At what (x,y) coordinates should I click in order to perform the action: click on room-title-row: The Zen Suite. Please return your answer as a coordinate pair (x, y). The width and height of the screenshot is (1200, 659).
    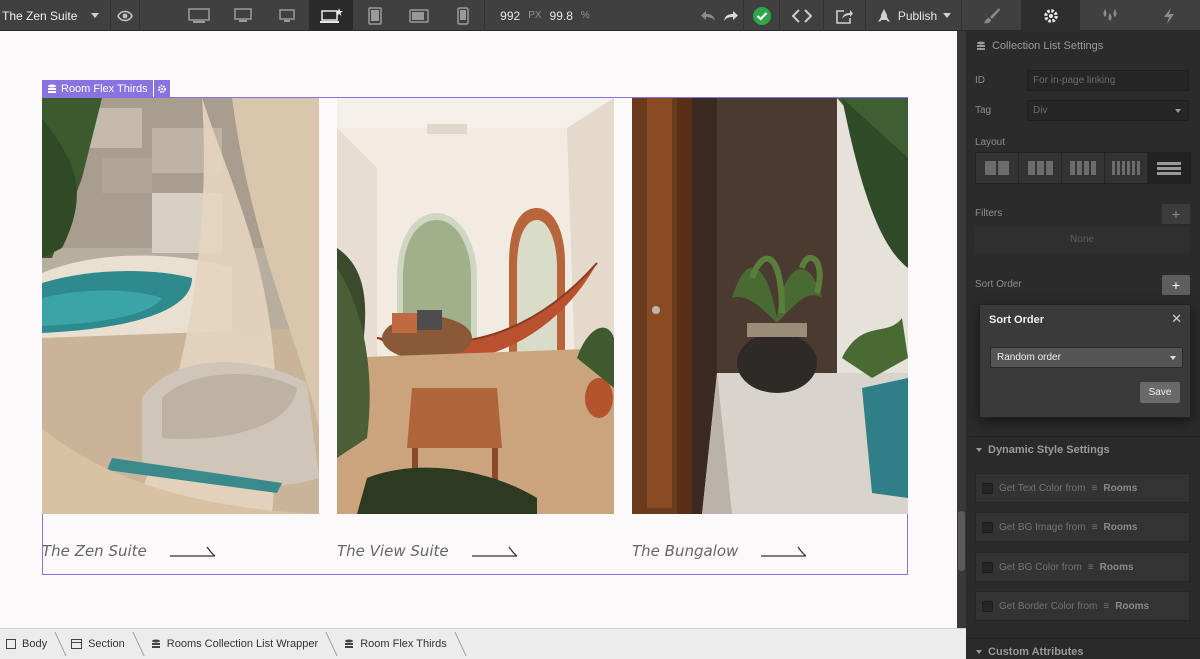
    Looking at the image, I should click on (129, 551).